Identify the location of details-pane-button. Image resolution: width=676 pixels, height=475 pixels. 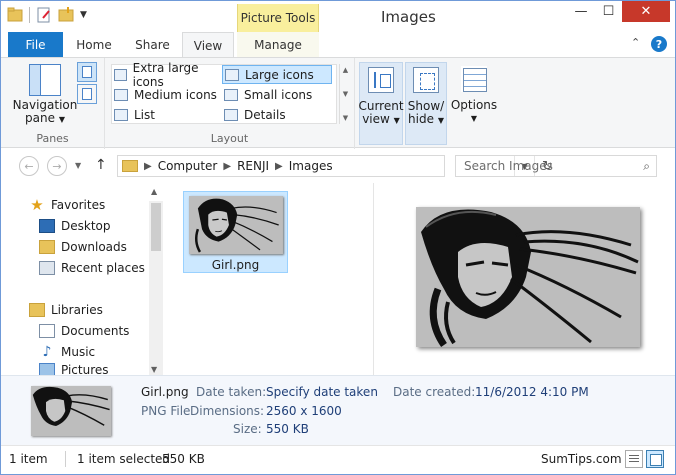
(87, 94).